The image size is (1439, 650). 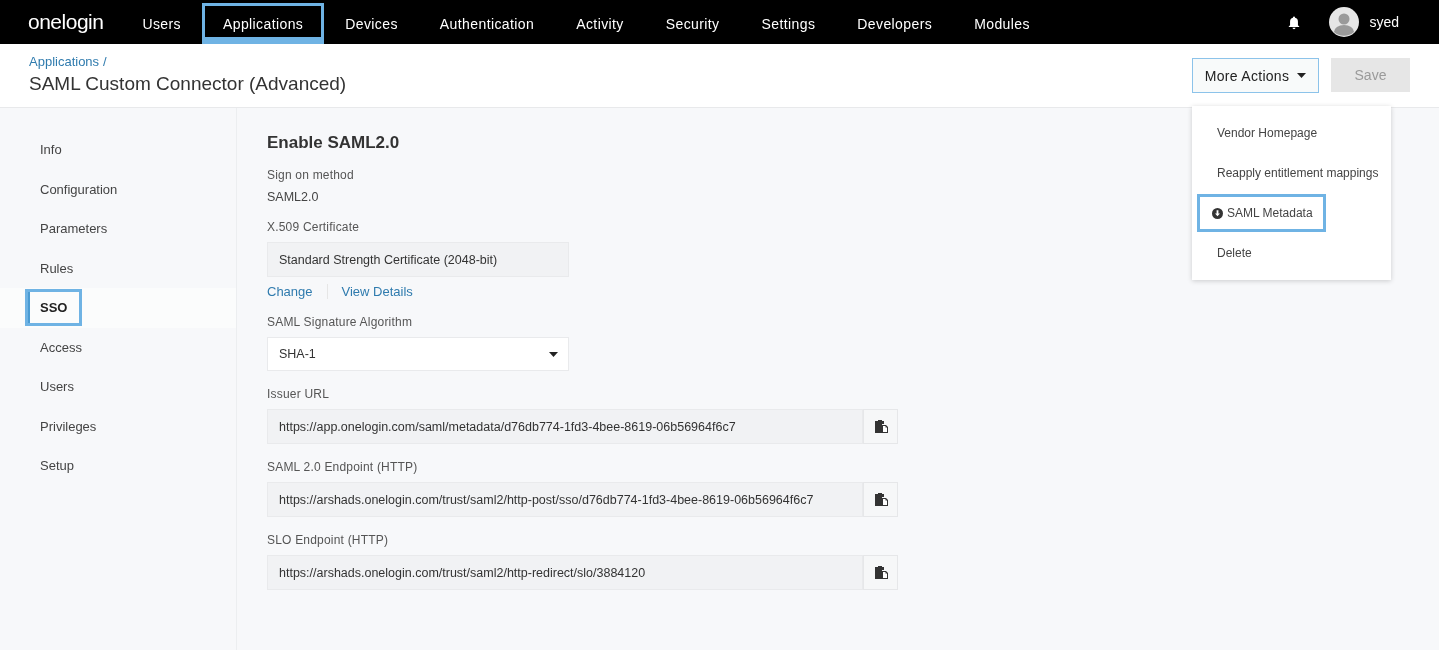 What do you see at coordinates (369, 291) in the screenshot?
I see `certificate-link: View Details` at bounding box center [369, 291].